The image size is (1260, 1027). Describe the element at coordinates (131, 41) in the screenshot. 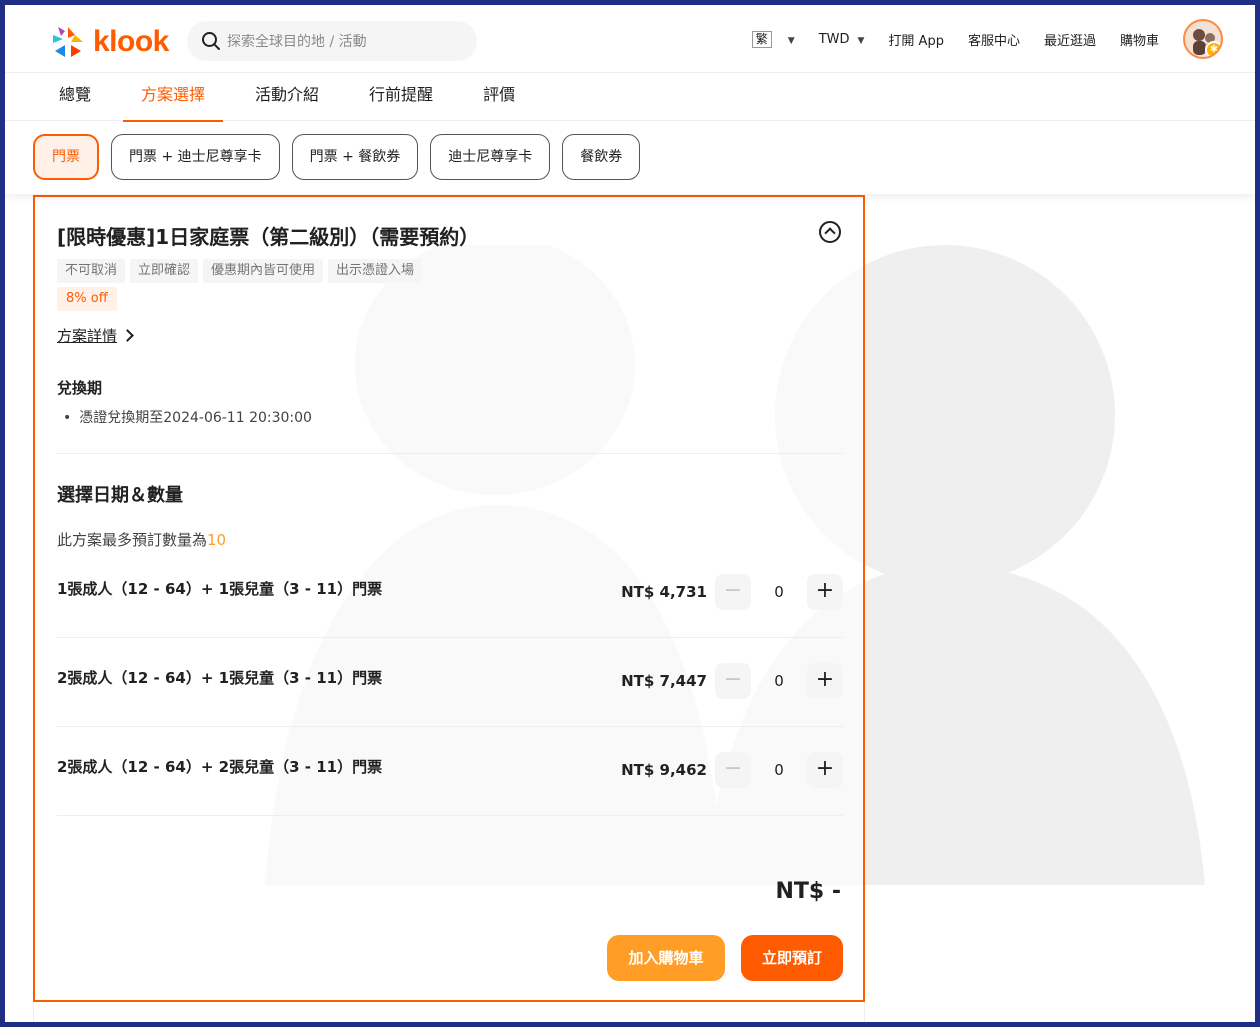

I see `klook-wordmark: klook` at that location.